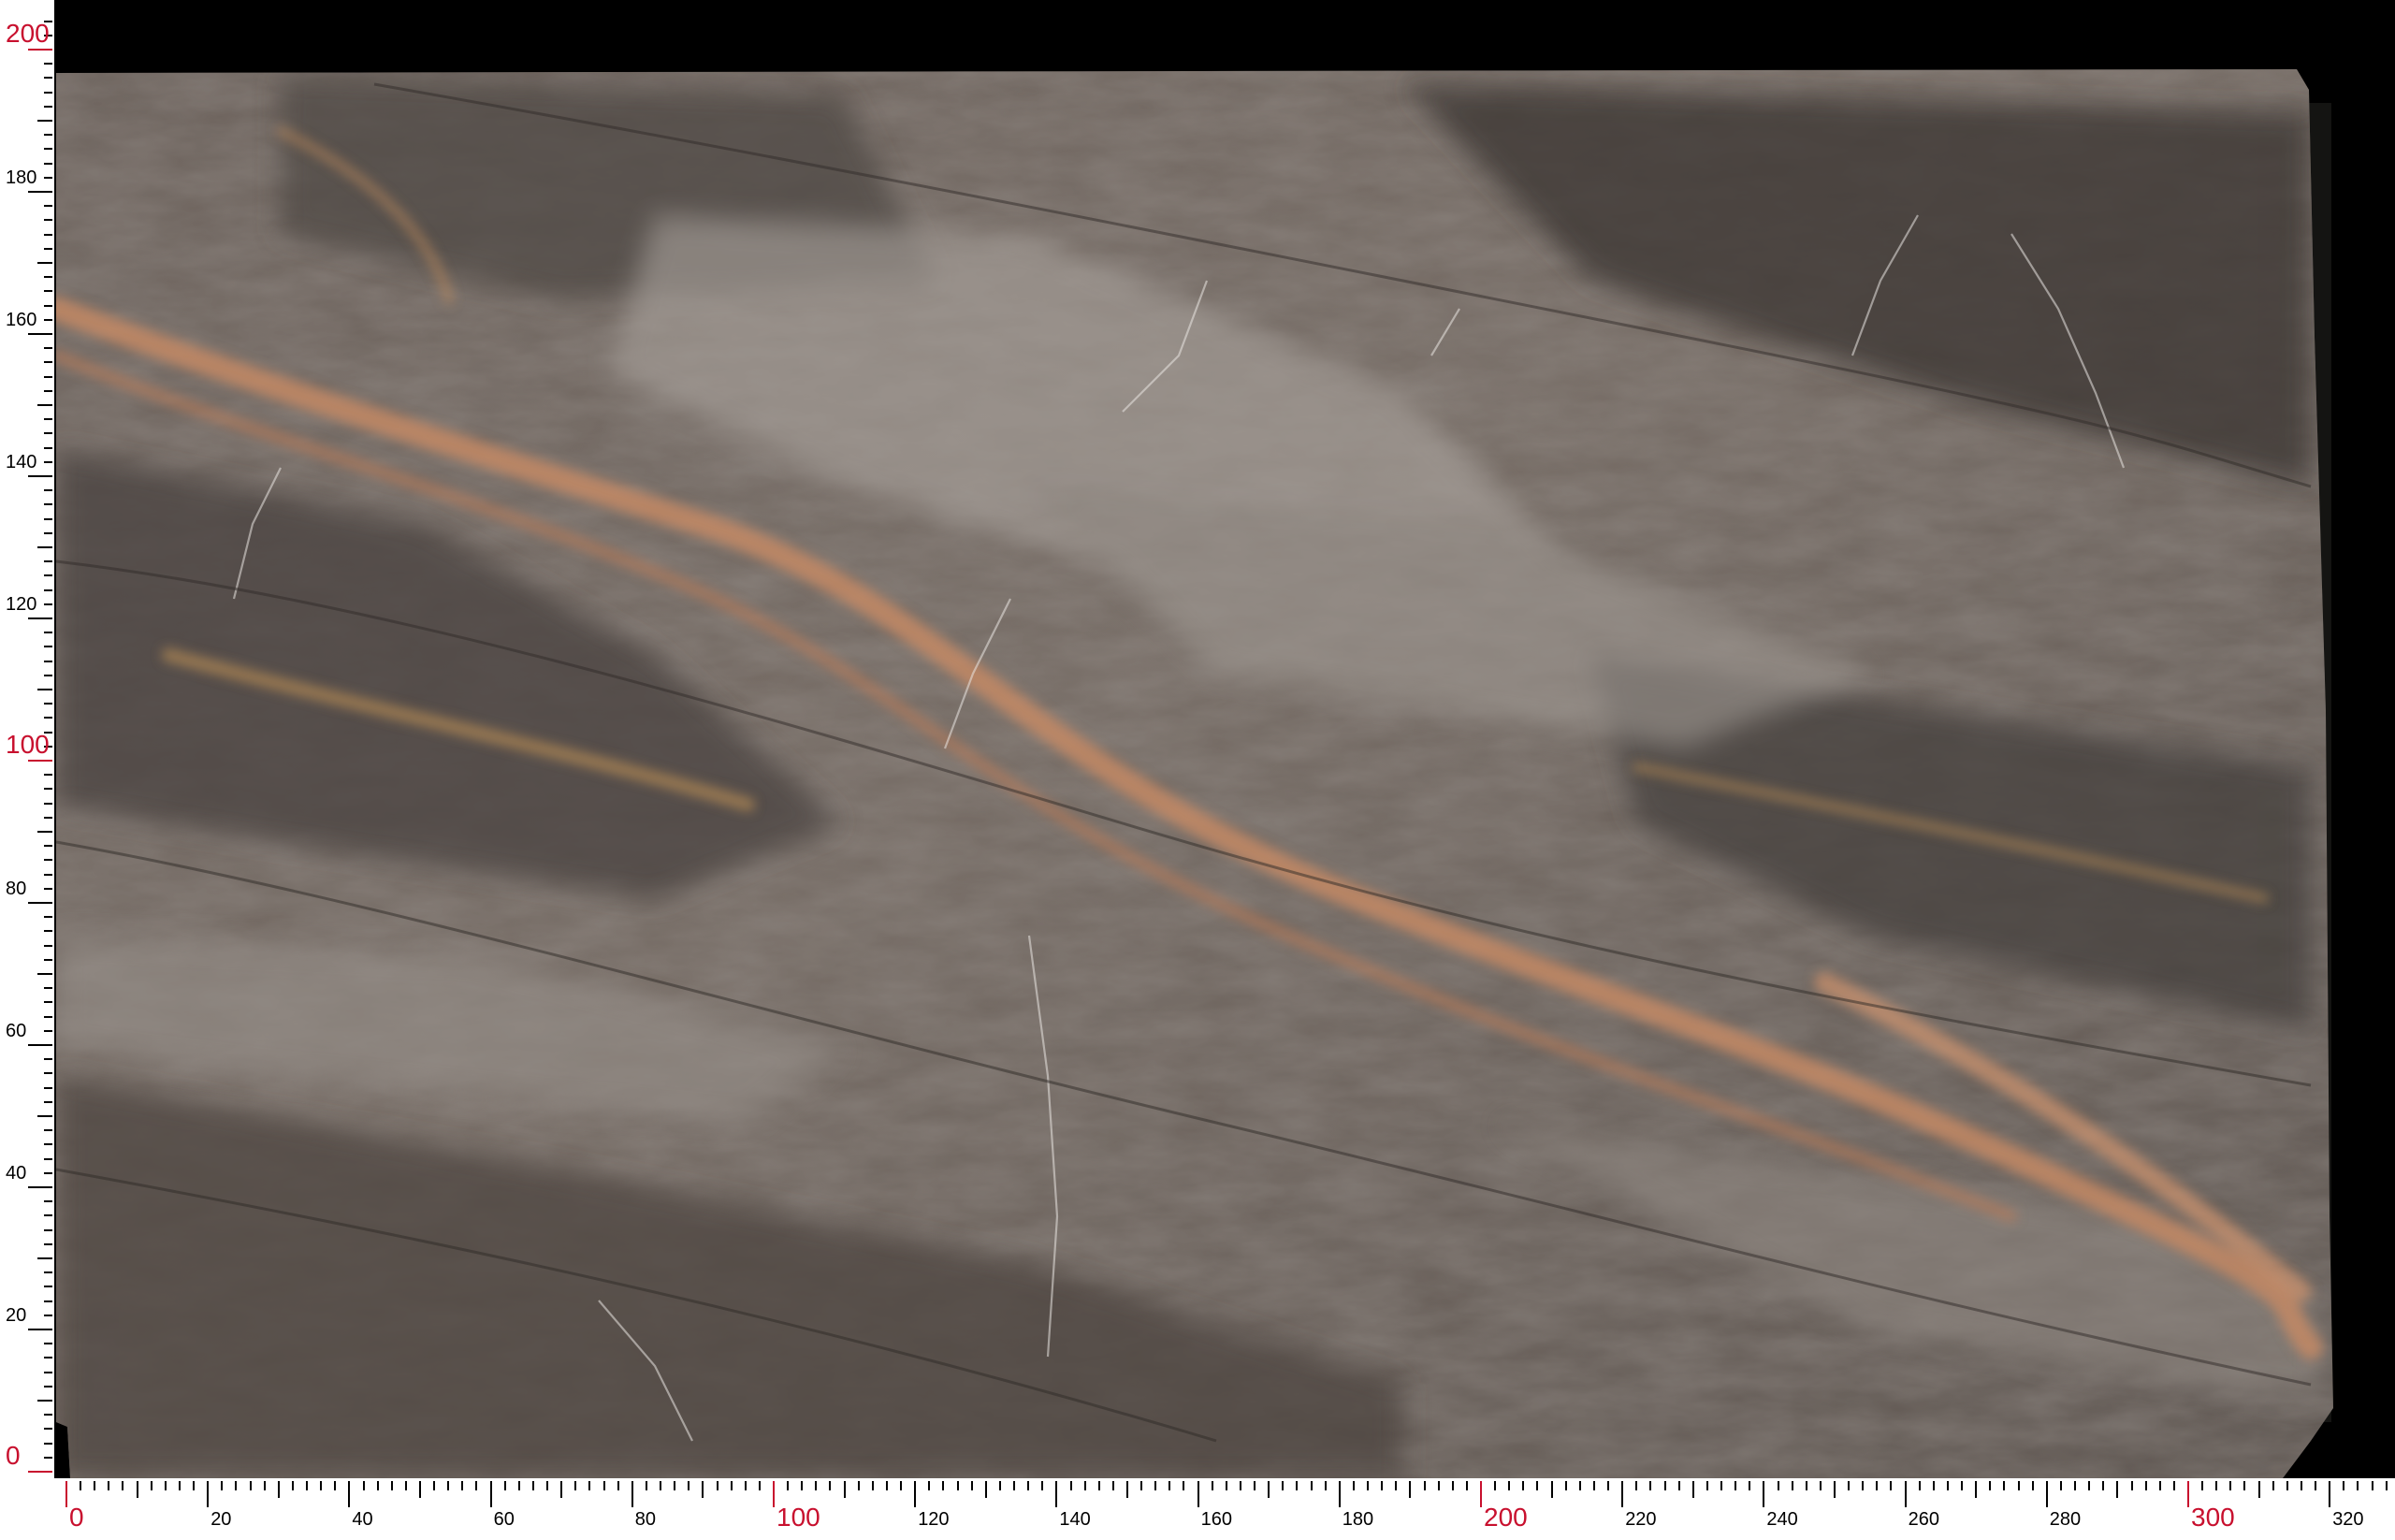 The height and width of the screenshot is (1540, 2395). What do you see at coordinates (21, 320) in the screenshot?
I see `y-ruler-label: 160` at bounding box center [21, 320].